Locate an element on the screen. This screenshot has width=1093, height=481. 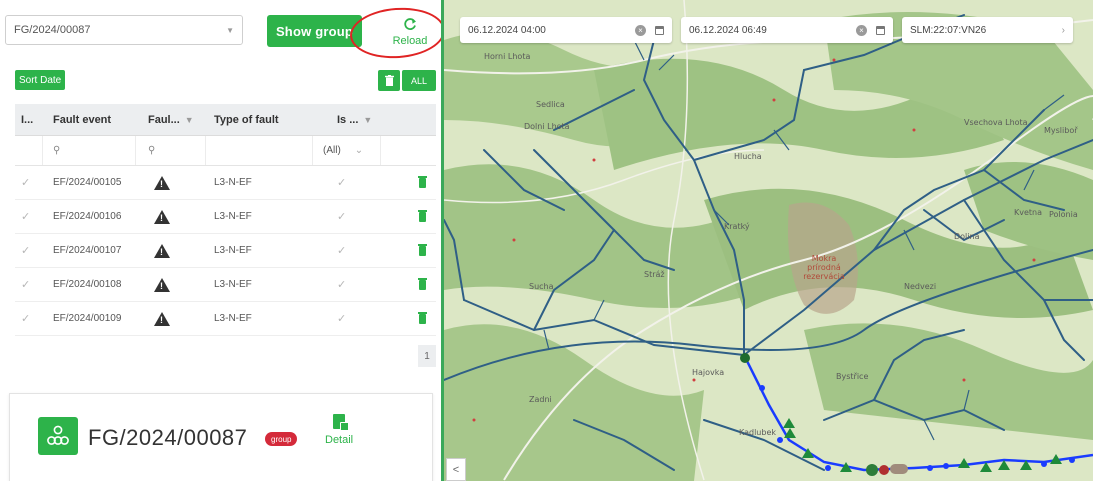
fault-group-card: FG/2024/00087 group Detail is located at coordinates (221, 437).